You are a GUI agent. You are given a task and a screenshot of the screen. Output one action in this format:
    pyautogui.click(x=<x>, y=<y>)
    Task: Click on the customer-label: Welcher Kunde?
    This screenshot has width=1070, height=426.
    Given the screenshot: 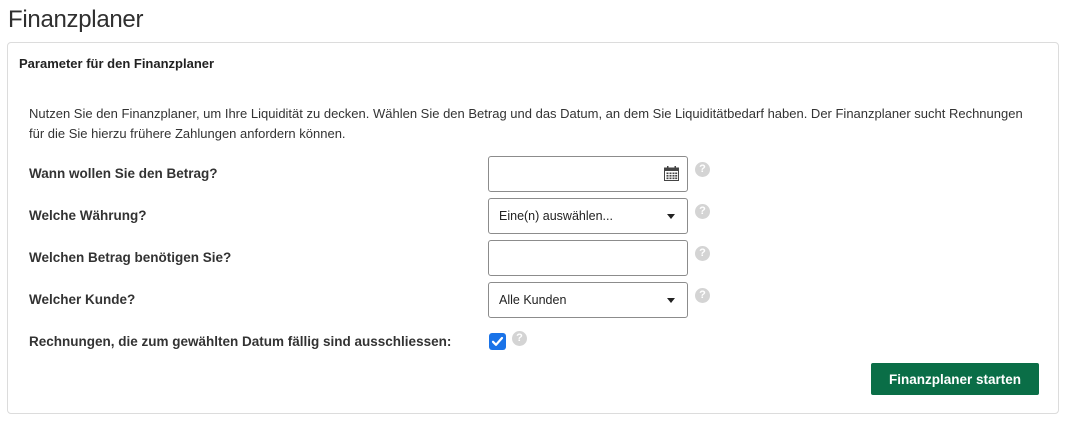 What is the action you would take?
    pyautogui.click(x=82, y=299)
    